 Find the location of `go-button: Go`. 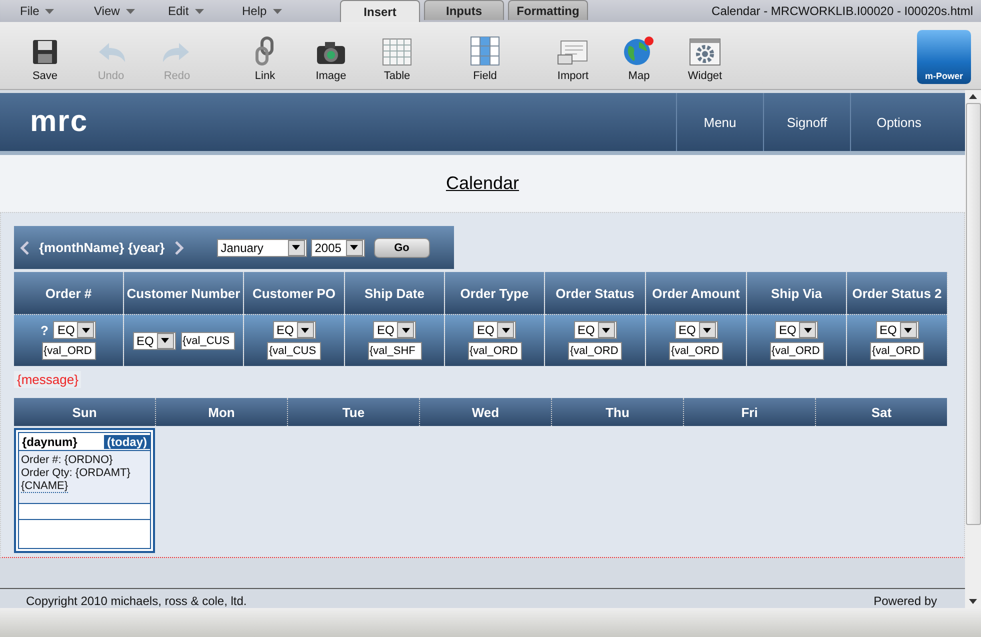

go-button: Go is located at coordinates (402, 248).